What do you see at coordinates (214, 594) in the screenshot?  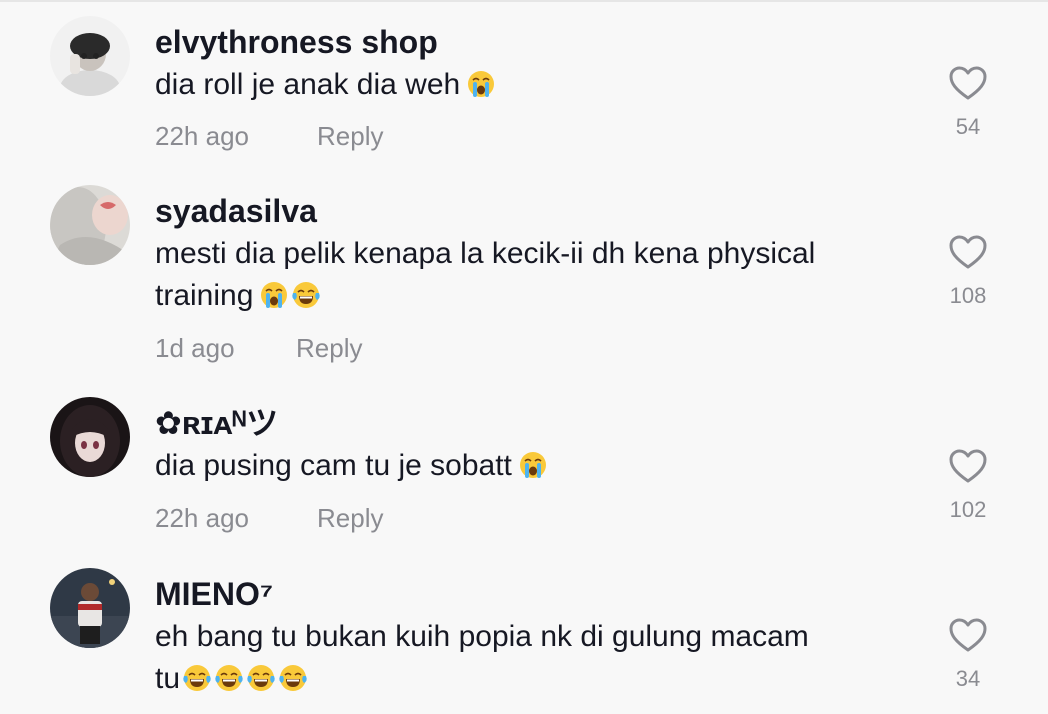 I see `comment-username: MIENO⁷` at bounding box center [214, 594].